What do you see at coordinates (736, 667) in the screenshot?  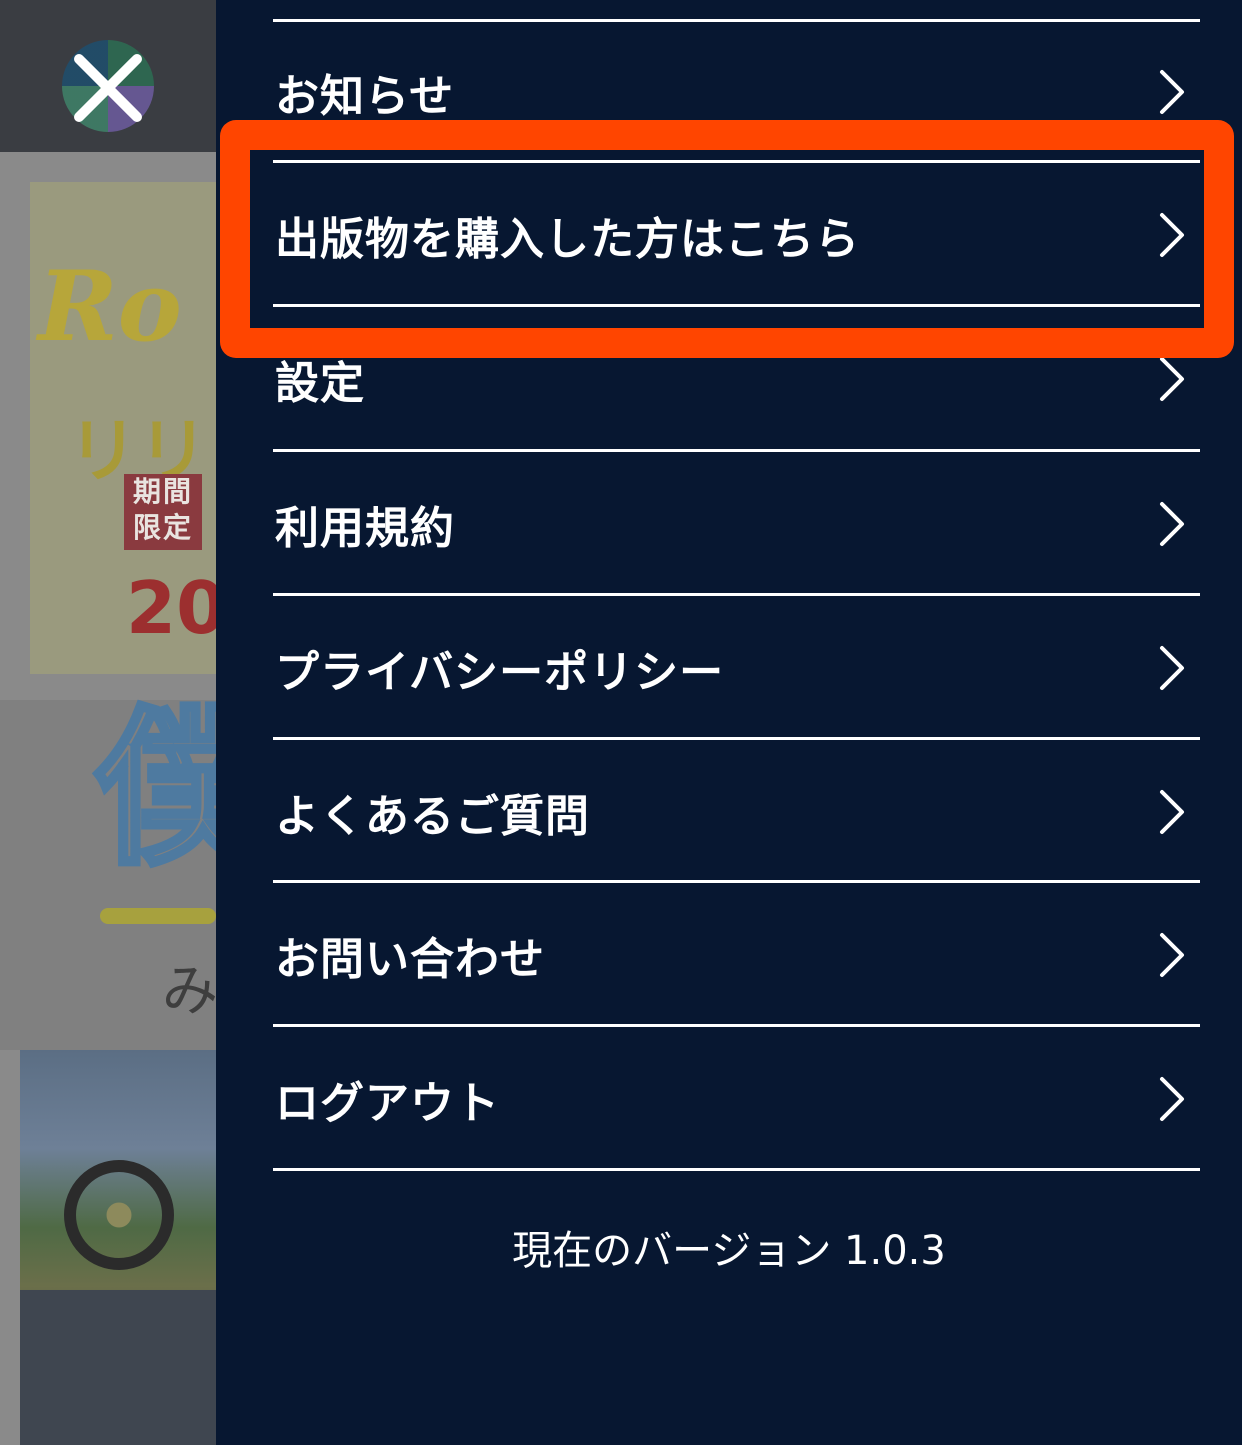 I see `menu-item-privacy-policy: プライバシーポリシー` at bounding box center [736, 667].